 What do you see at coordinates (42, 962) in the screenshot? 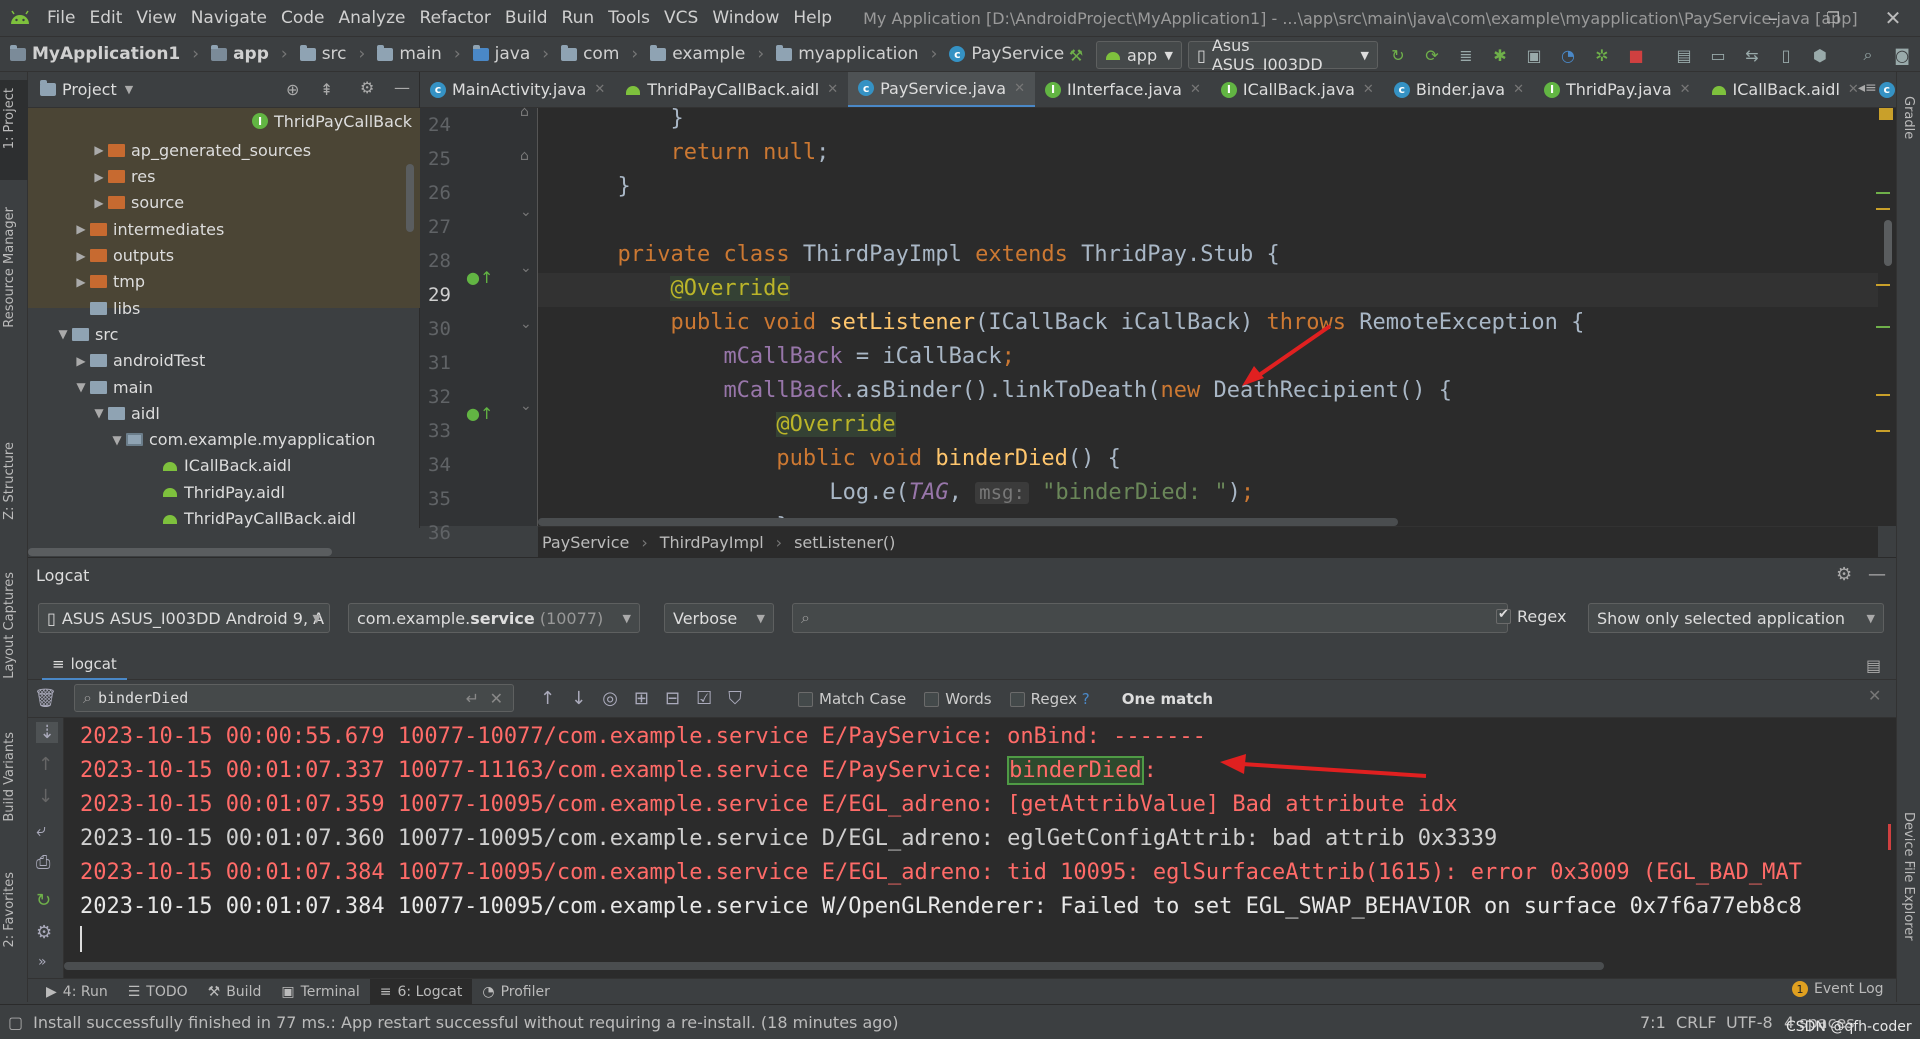
I see `more-icon: »` at bounding box center [42, 962].